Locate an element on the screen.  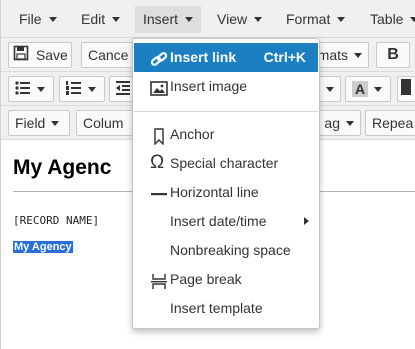
bullet-list-button is located at coordinates (31, 89).